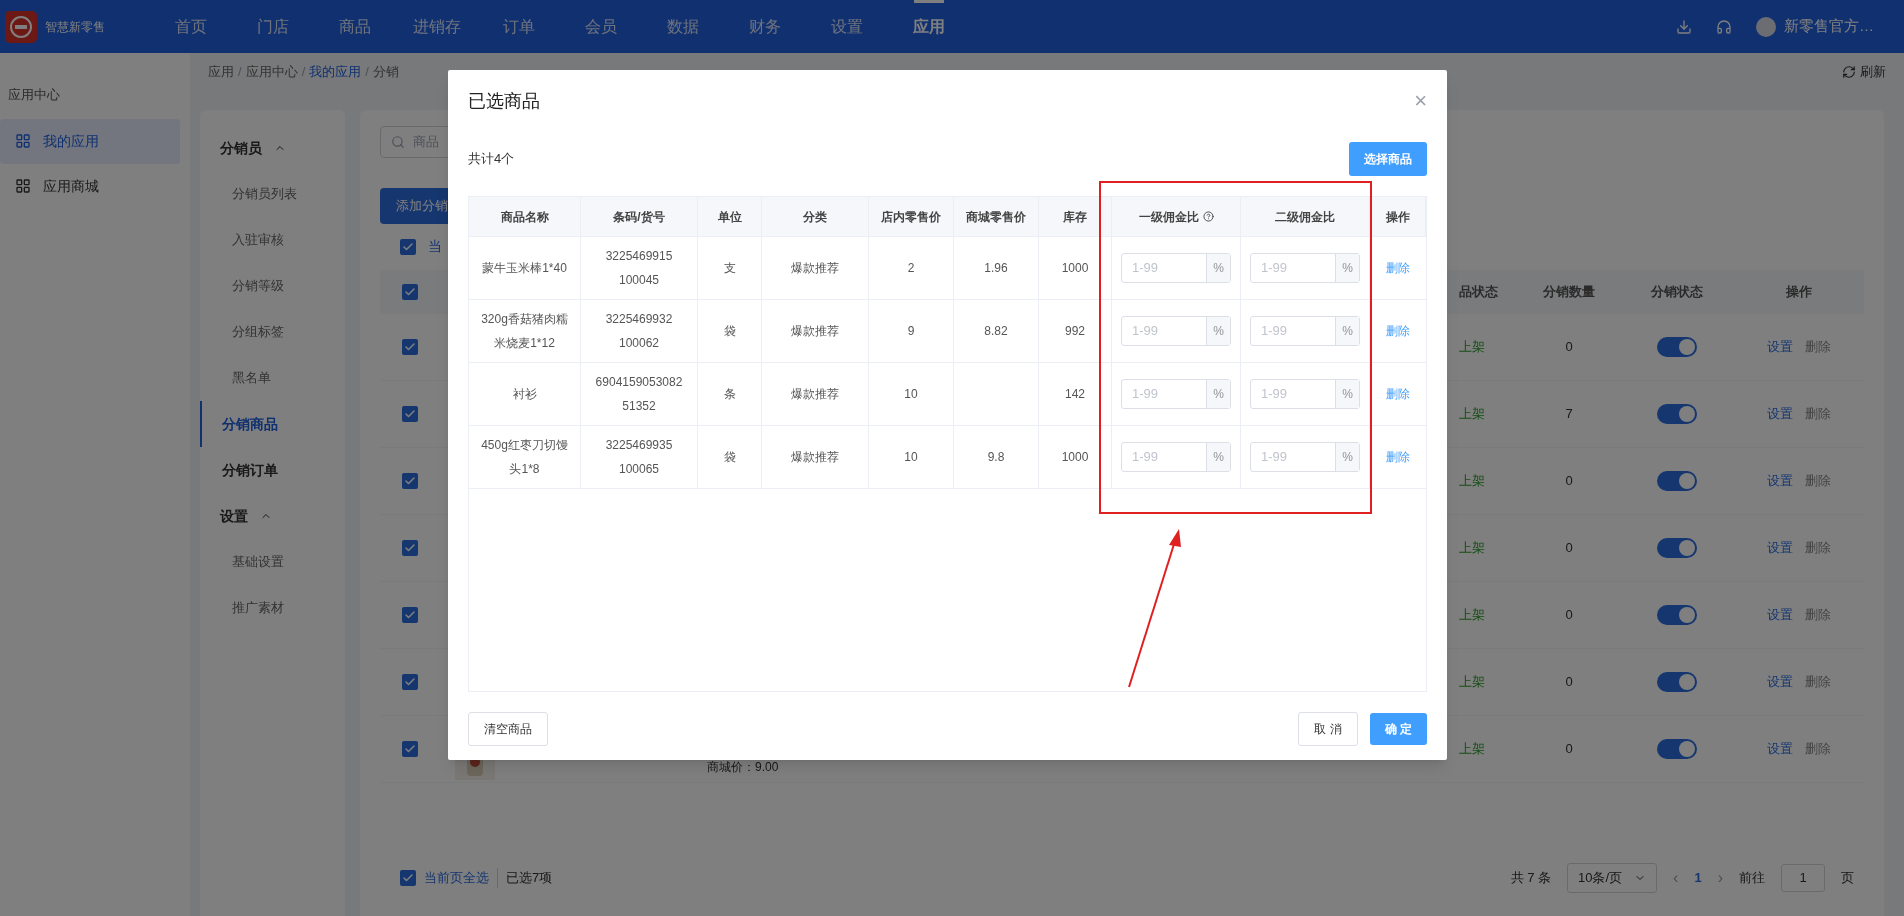 Image resolution: width=1904 pixels, height=916 pixels. What do you see at coordinates (221, 71) in the screenshot?
I see `breadcrumb-link: 应用` at bounding box center [221, 71].